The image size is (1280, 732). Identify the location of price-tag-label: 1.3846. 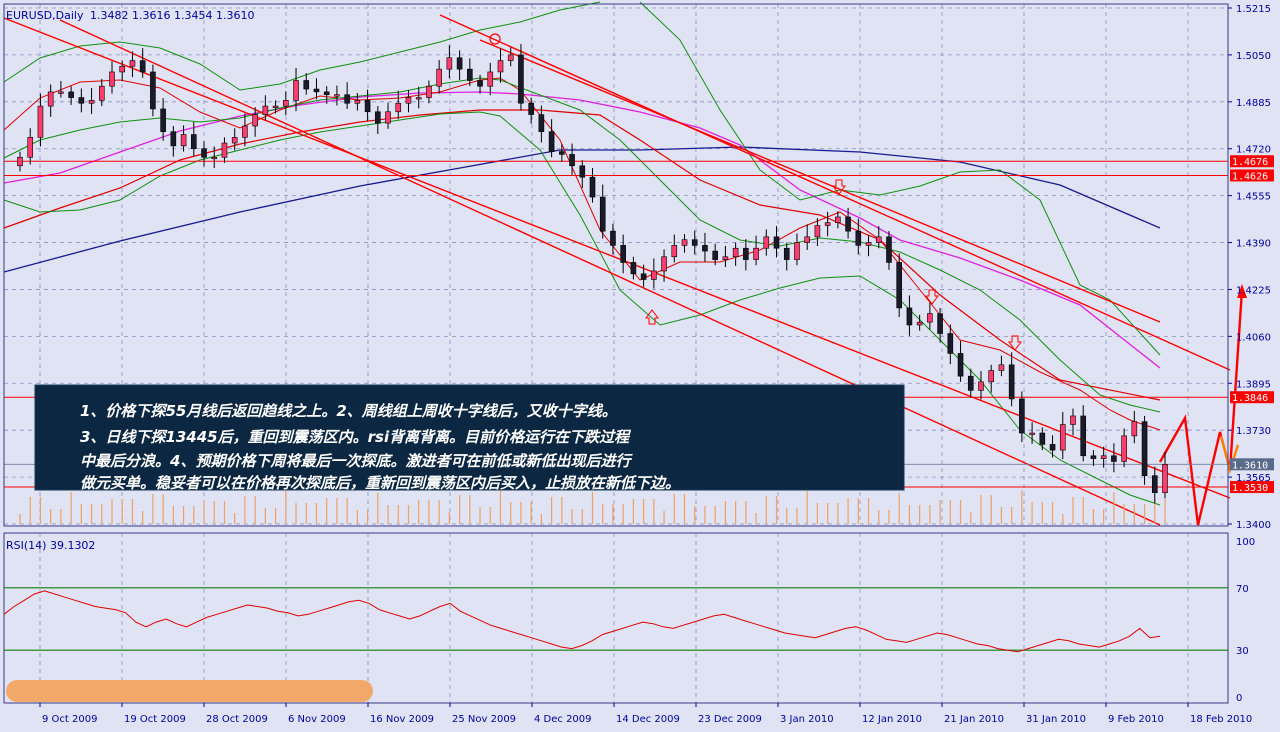
(1250, 398).